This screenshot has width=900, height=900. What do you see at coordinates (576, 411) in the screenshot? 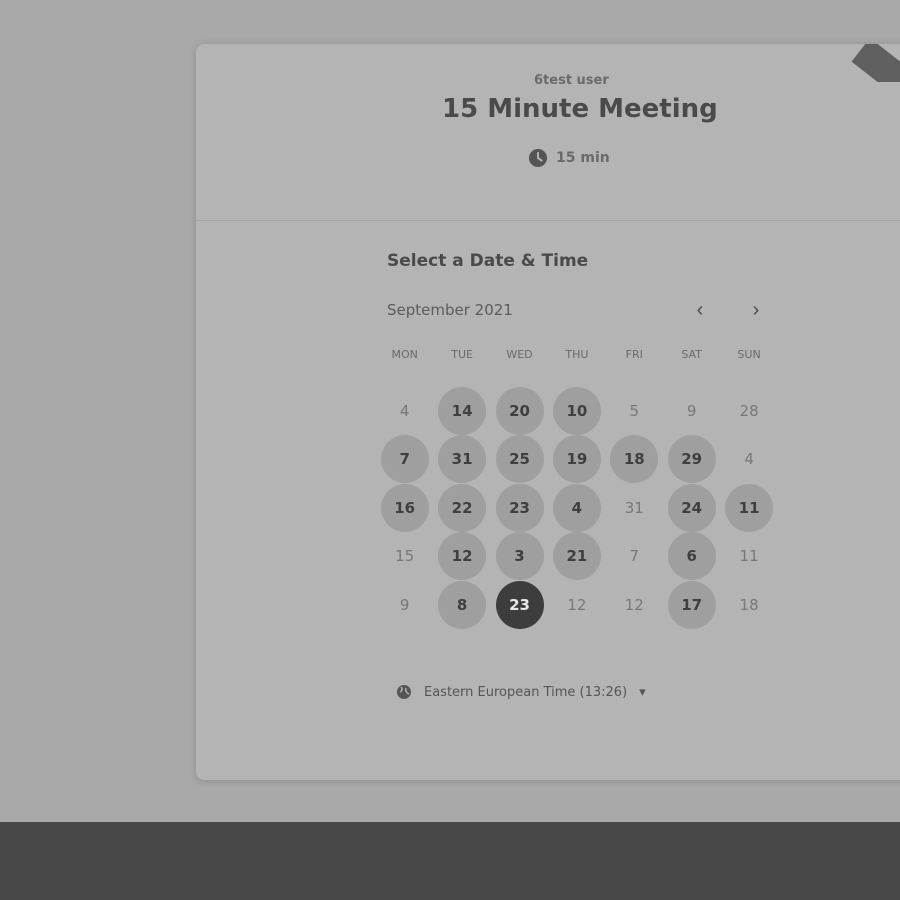
I see `calendar-day: 10` at bounding box center [576, 411].